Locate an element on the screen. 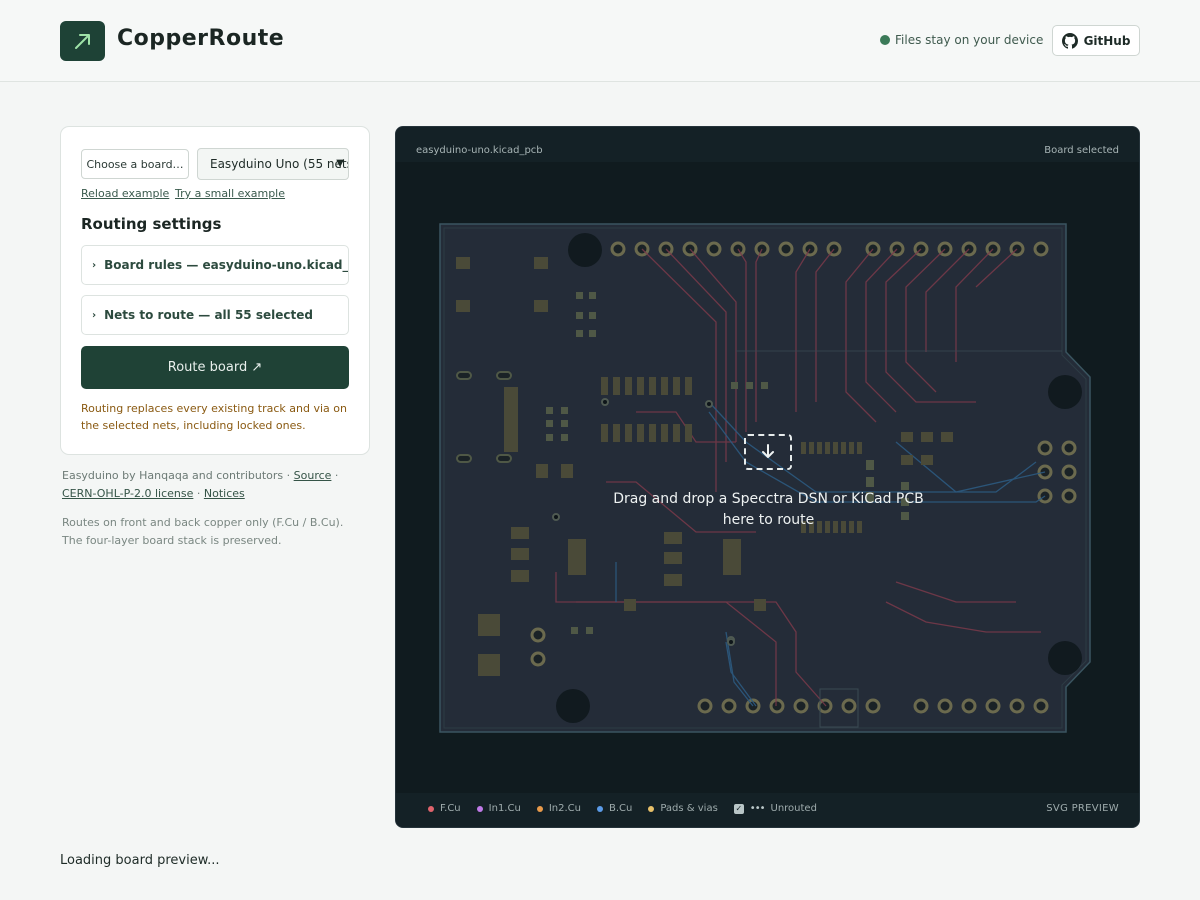  legend-label: F.Cu is located at coordinates (450, 808).